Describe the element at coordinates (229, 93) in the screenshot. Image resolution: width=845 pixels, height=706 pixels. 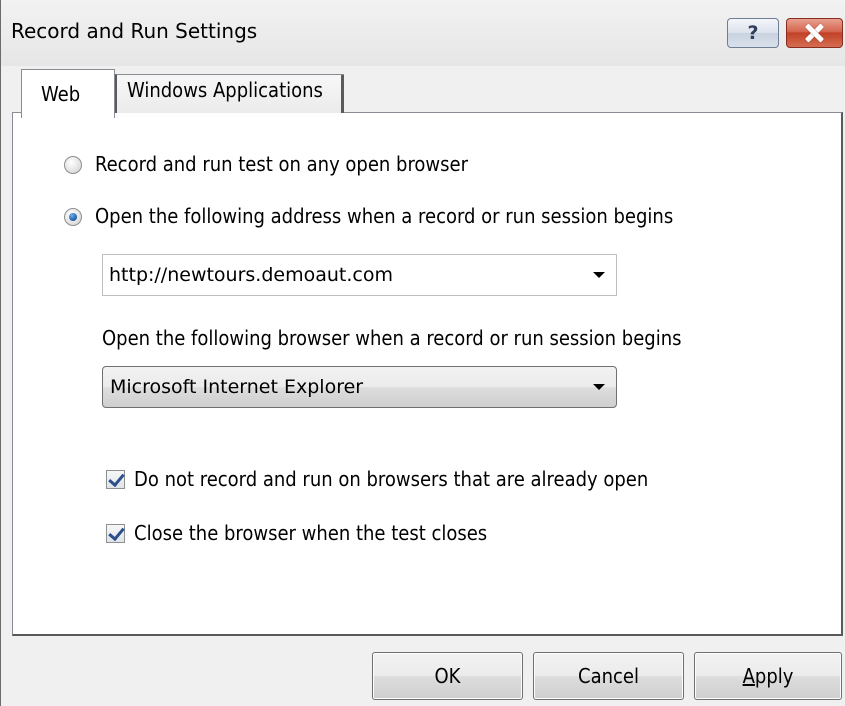
I see `tab-windows-applications: Windows Applications` at that location.